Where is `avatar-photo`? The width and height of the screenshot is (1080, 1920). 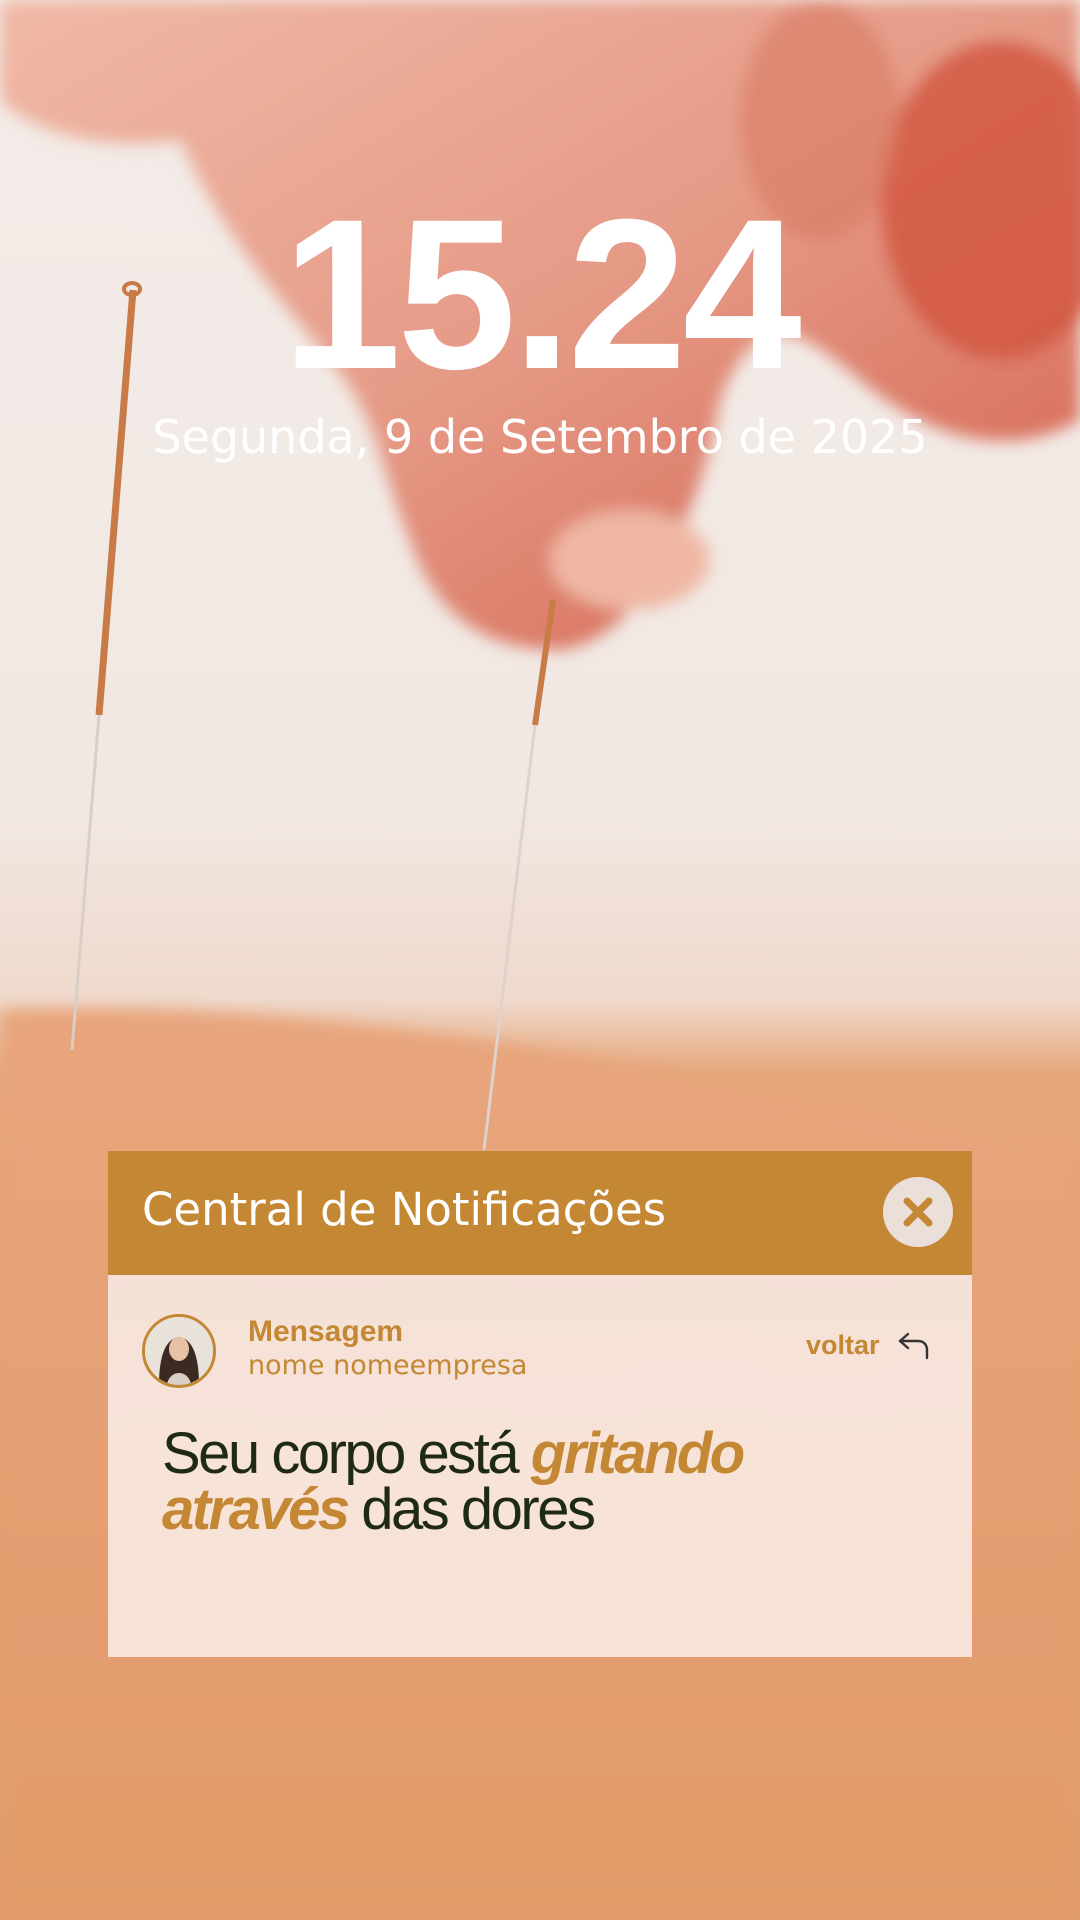 avatar-photo is located at coordinates (179, 1351).